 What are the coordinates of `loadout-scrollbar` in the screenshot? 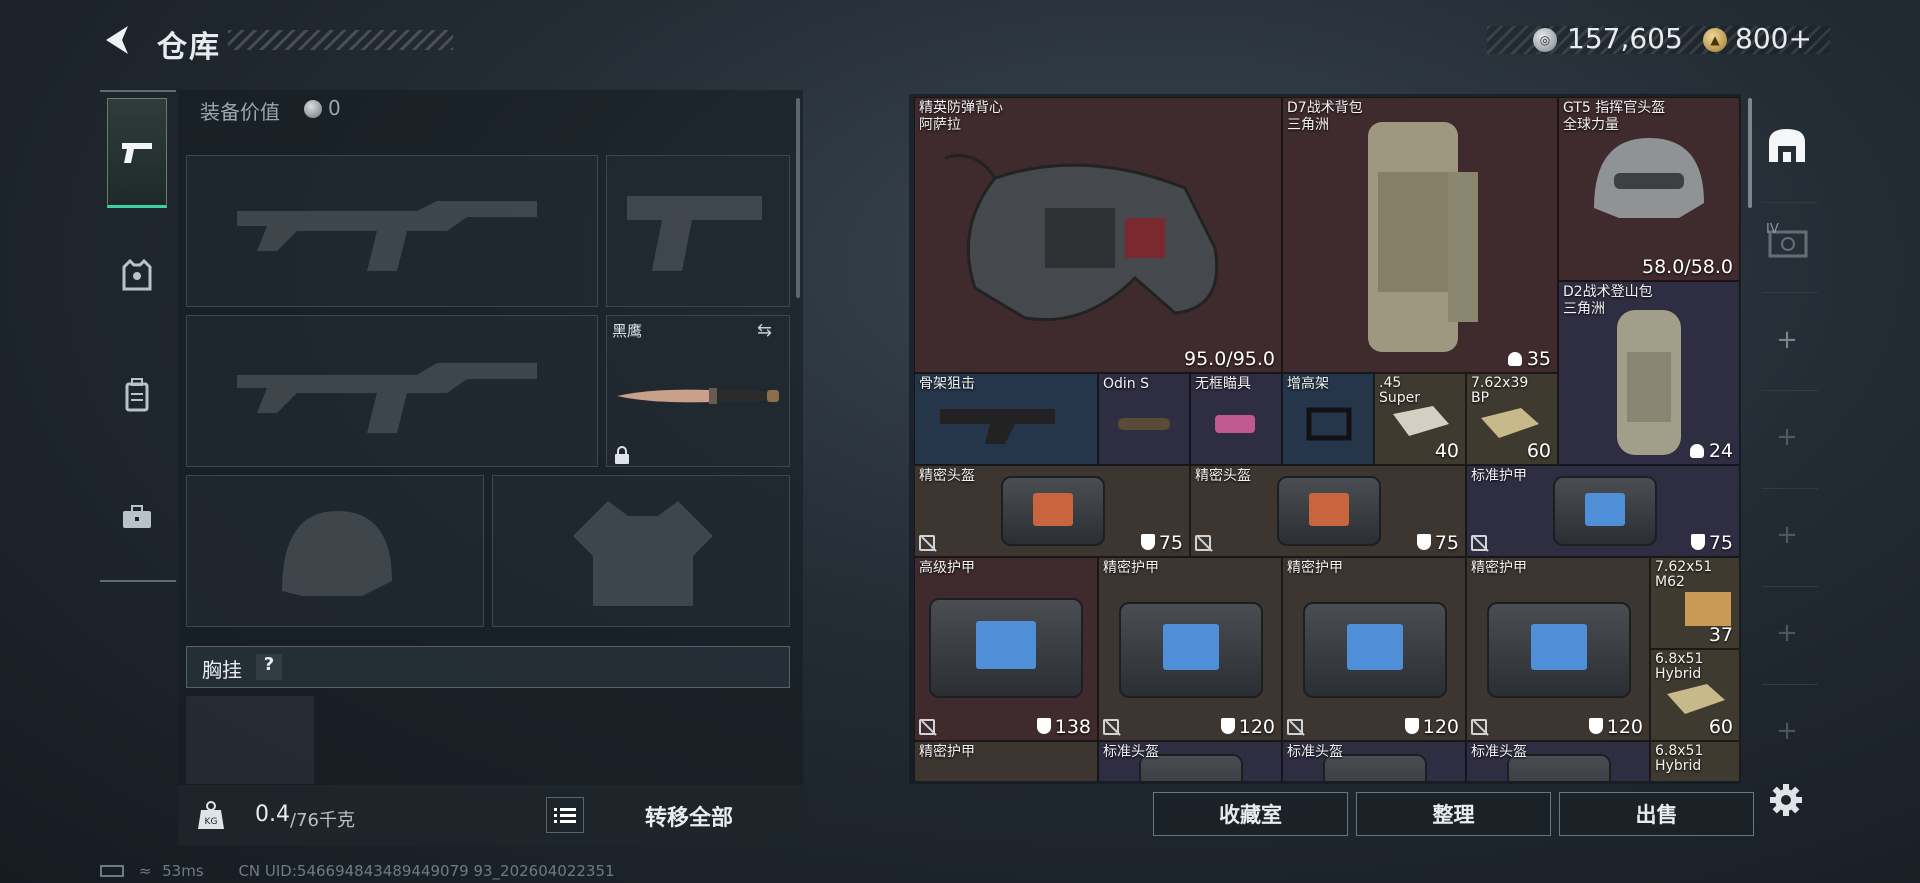 It's located at (798, 198).